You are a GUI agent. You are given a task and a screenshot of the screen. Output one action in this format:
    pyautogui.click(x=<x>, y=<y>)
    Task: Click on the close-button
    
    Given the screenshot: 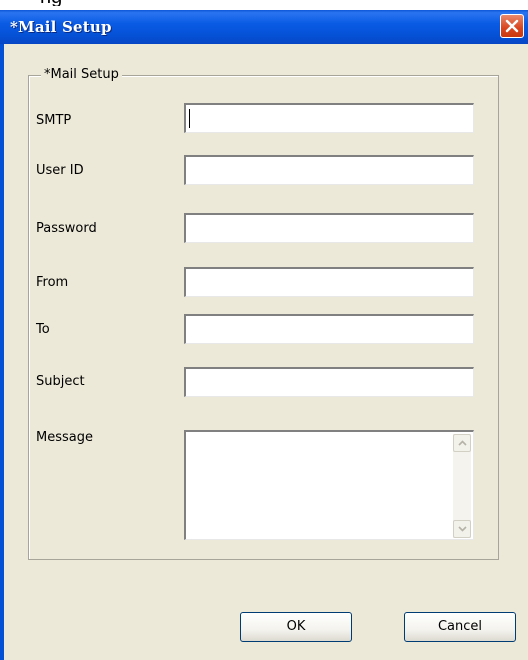 What is the action you would take?
    pyautogui.click(x=512, y=26)
    